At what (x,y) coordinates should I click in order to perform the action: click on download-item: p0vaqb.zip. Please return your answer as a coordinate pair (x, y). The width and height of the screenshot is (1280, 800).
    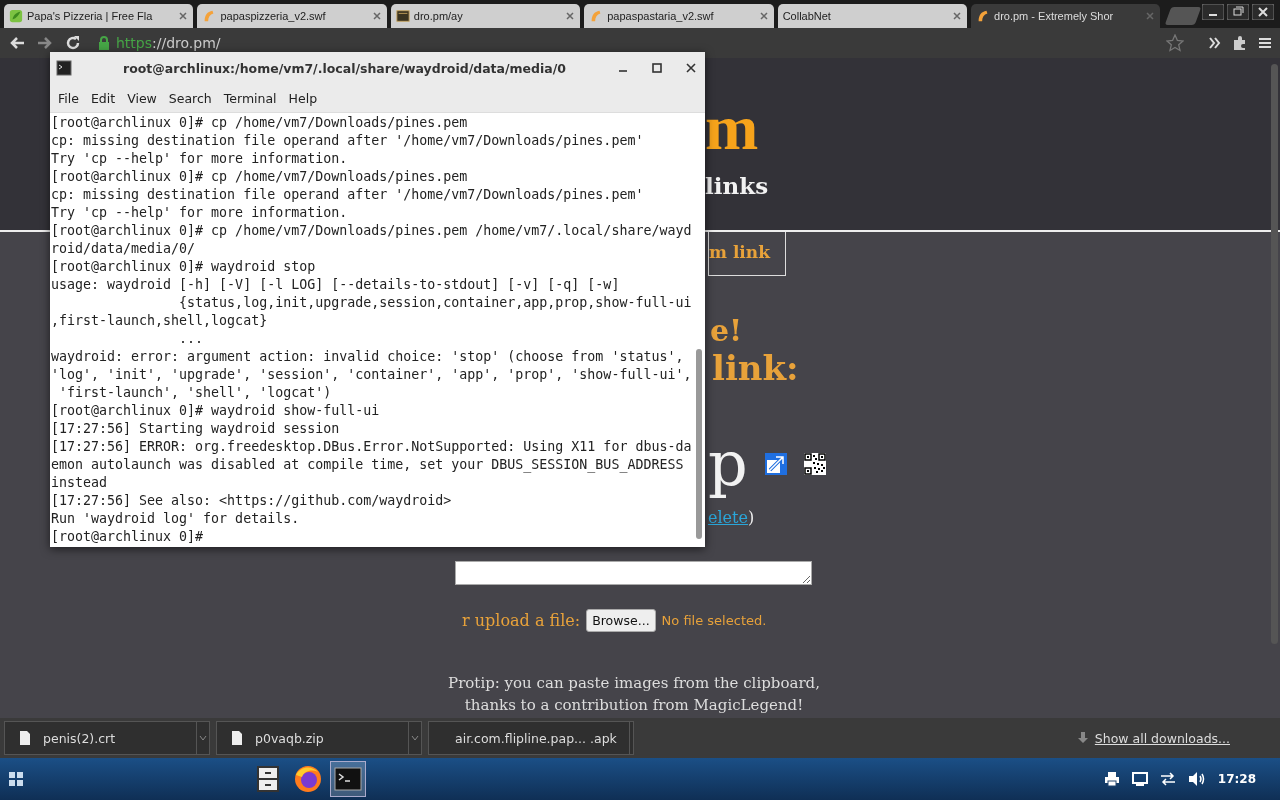
    Looking at the image, I should click on (319, 738).